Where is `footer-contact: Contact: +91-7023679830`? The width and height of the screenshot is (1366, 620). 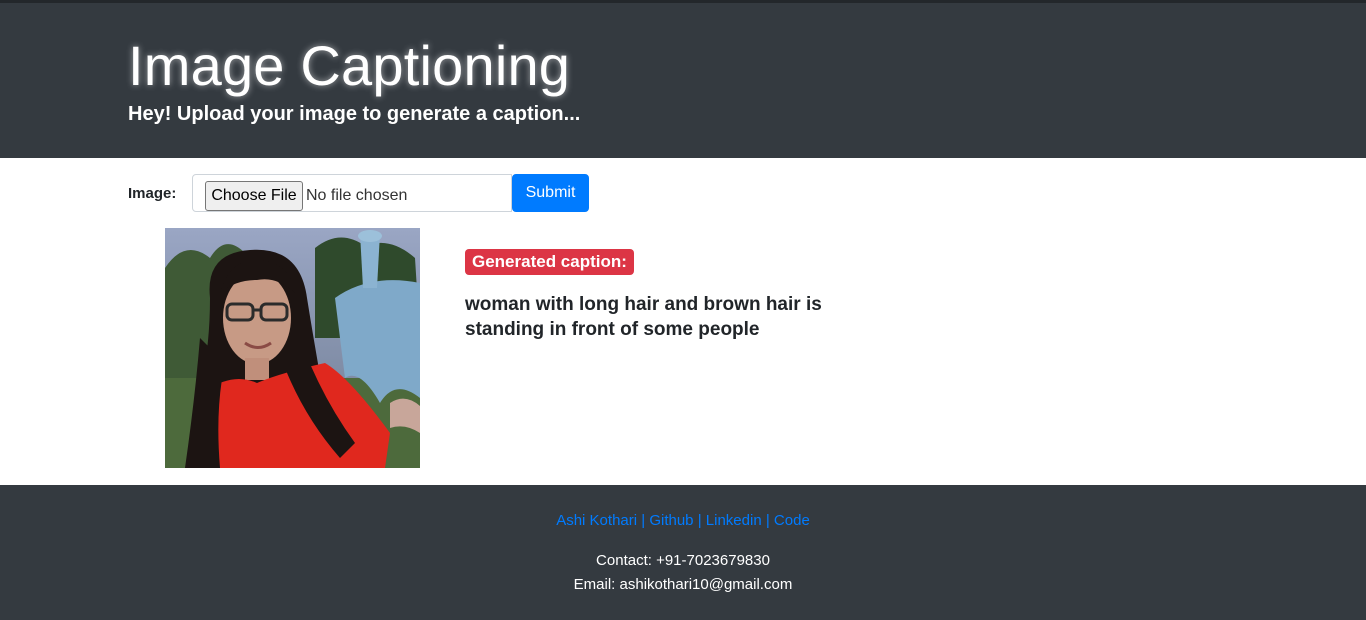
footer-contact: Contact: +91-7023679830 is located at coordinates (683, 560).